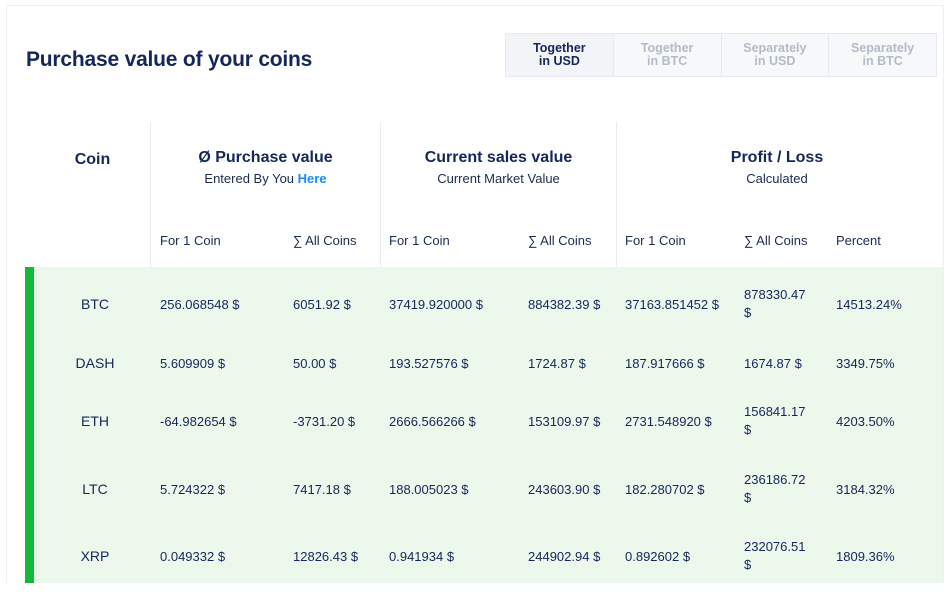 The image size is (949, 593). Describe the element at coordinates (95, 421) in the screenshot. I see `coin-symbol: ETH` at that location.